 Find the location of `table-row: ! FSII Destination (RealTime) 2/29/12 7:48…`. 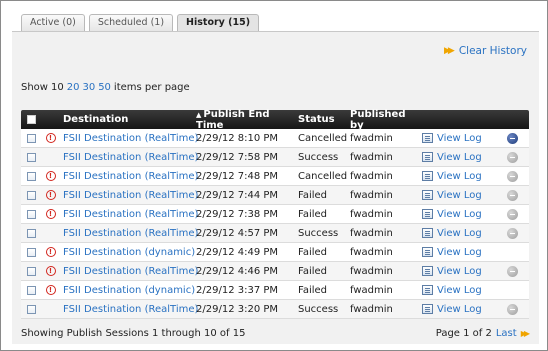

table-row: ! FSII Destination (RealTime) 2/29/12 7:48… is located at coordinates (275, 176).